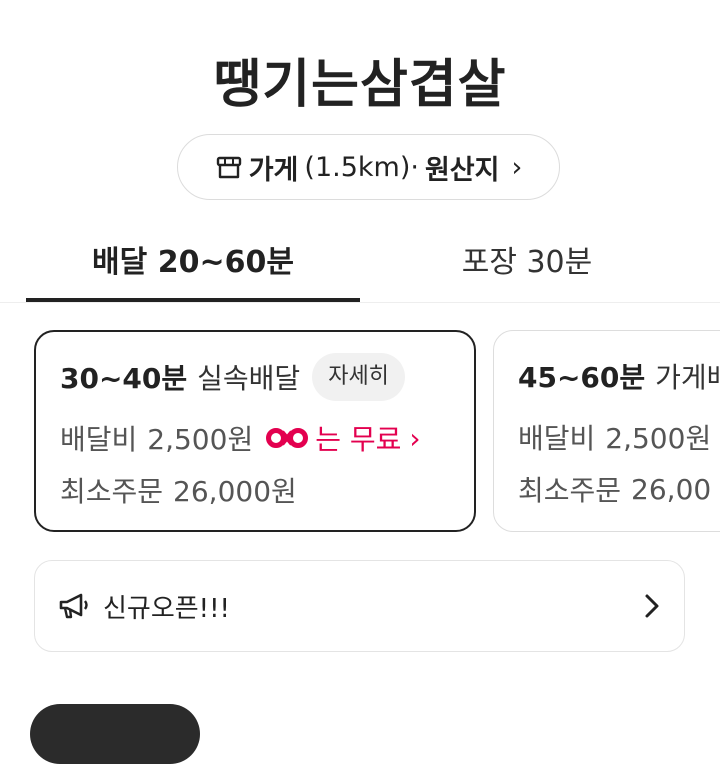 Image resolution: width=720 pixels, height=764 pixels. I want to click on promo-text: 는 무료, so click(358, 439).